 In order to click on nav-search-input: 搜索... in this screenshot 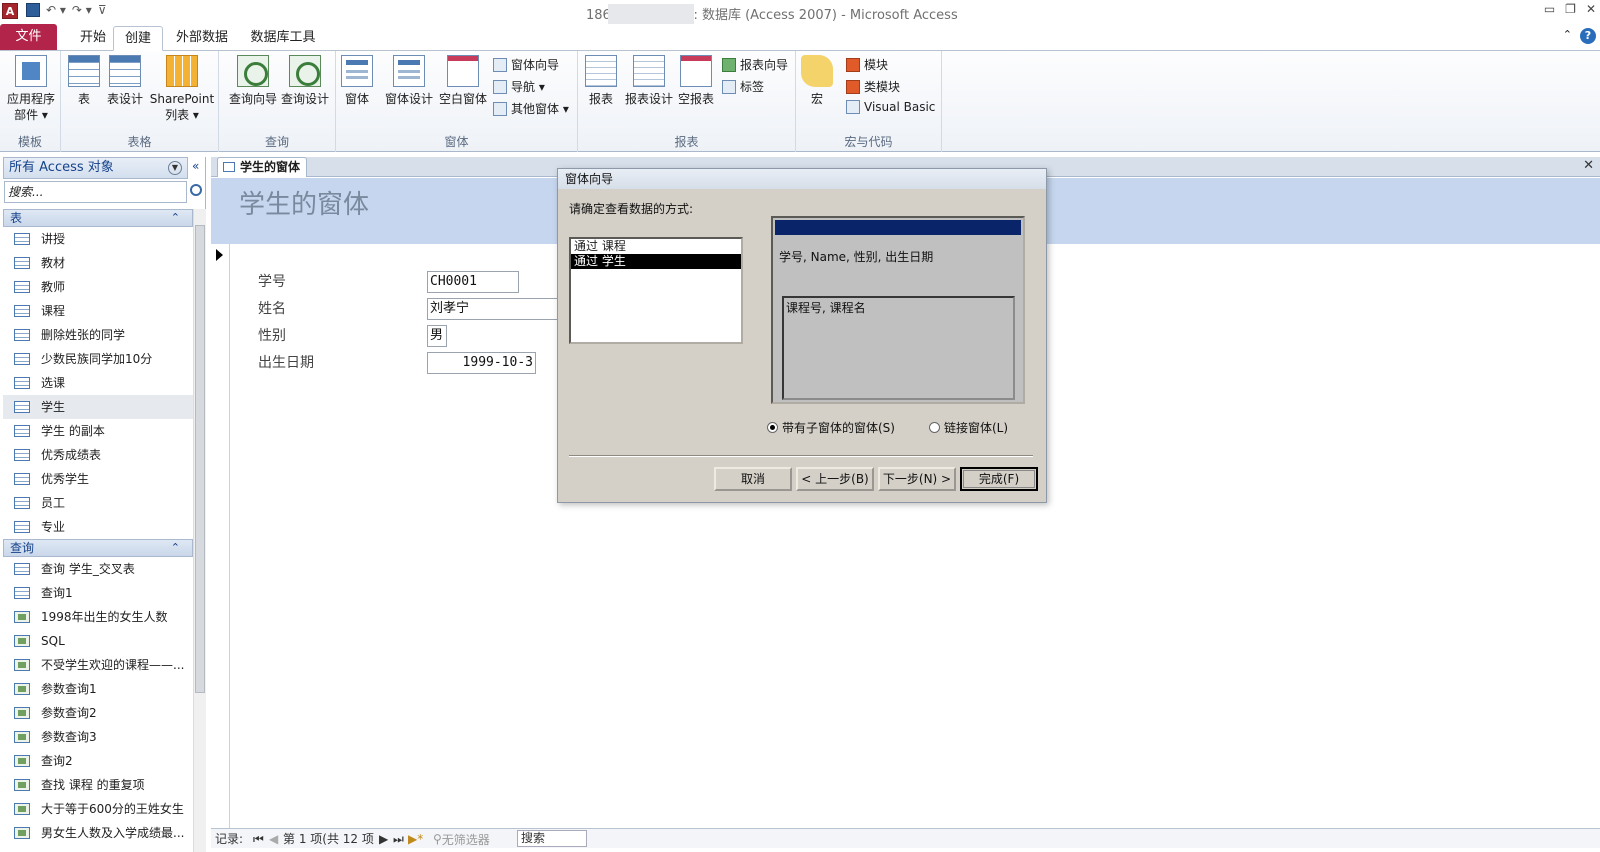, I will do `click(95, 192)`.